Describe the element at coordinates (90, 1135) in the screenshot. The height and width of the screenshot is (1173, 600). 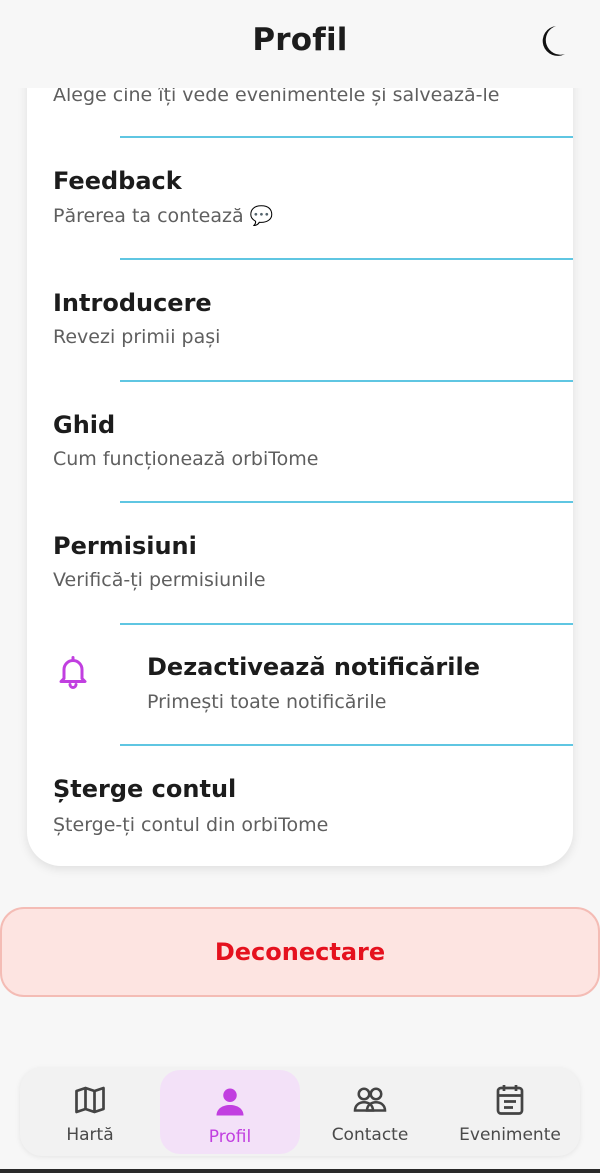
I see `tab-label: Hartă` at that location.